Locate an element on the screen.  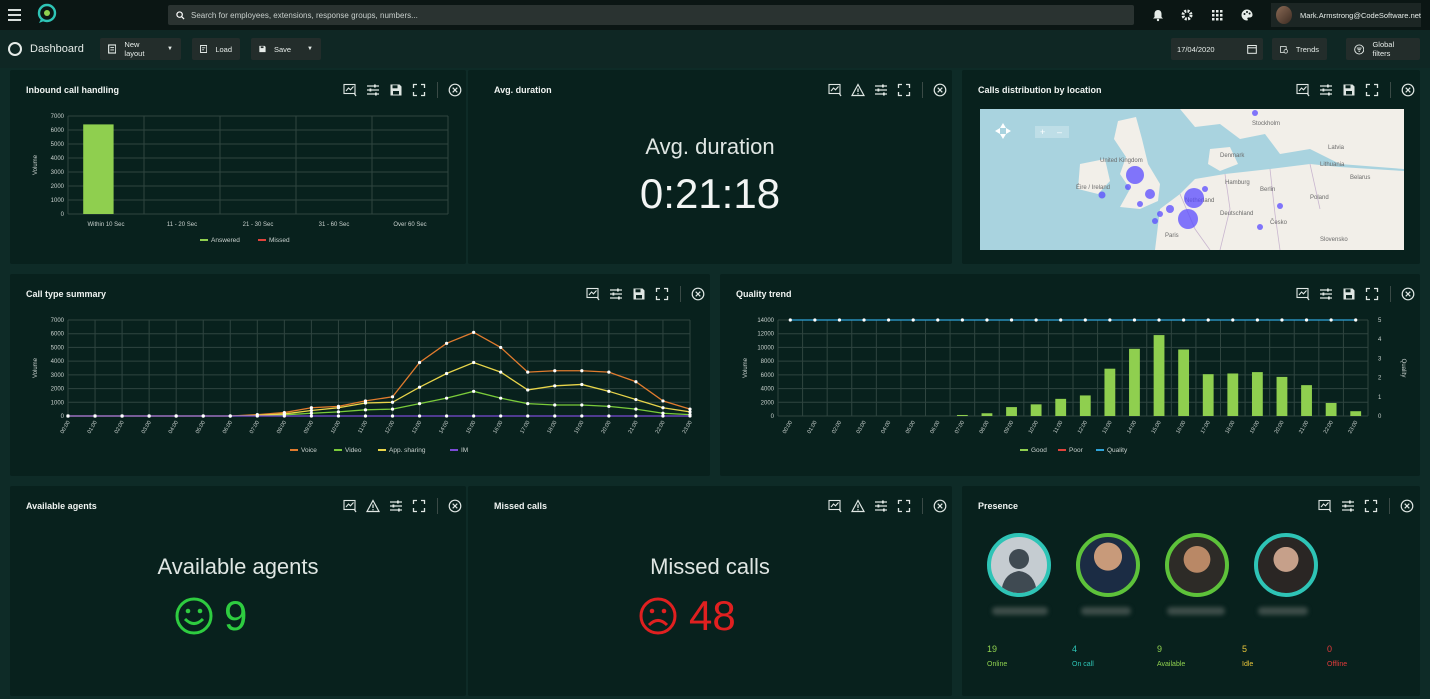
gear-icon is located at coordinates (1187, 15).